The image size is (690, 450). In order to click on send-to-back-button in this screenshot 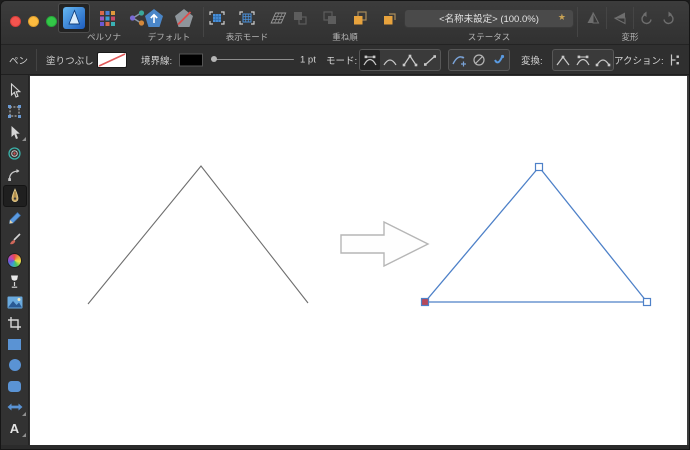, I will do `click(390, 18)`.